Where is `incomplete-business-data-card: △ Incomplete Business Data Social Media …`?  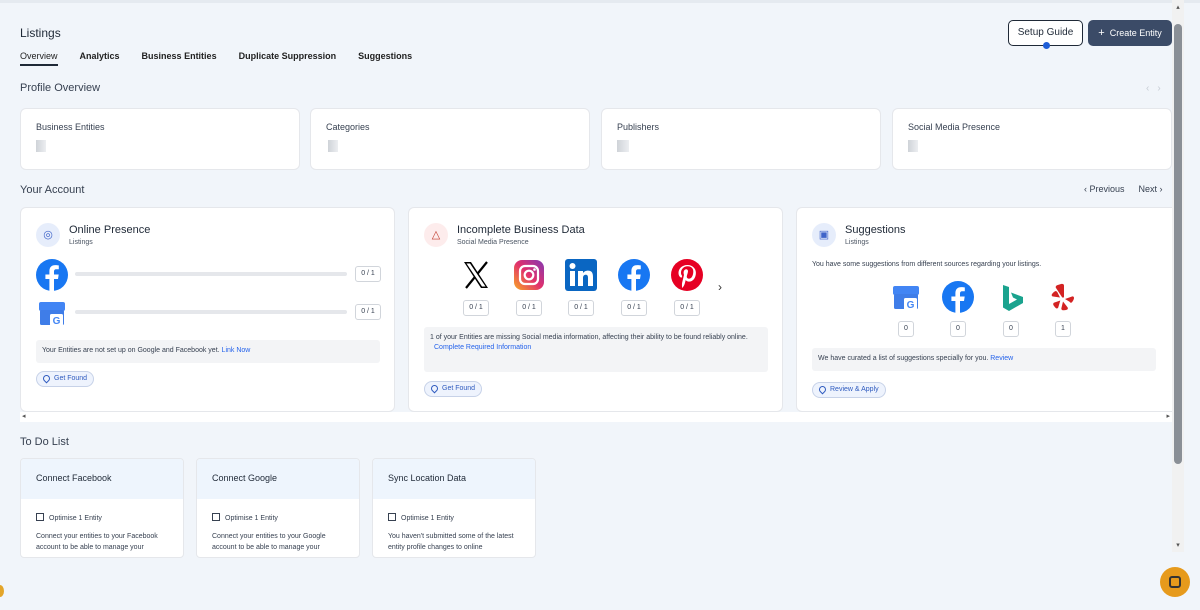 incomplete-business-data-card: △ Incomplete Business Data Social Media … is located at coordinates (595, 309).